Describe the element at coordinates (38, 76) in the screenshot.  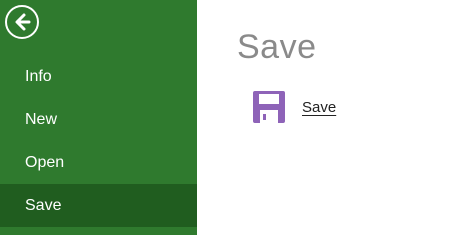
I see `sidebar-item-label: Info` at that location.